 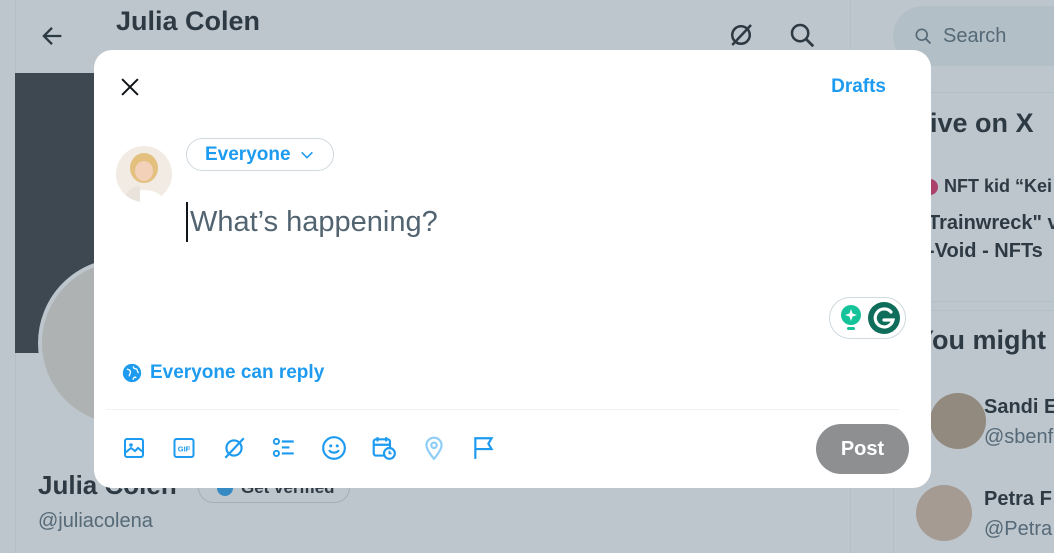 I want to click on lightbulb-icon, so click(x=851, y=318).